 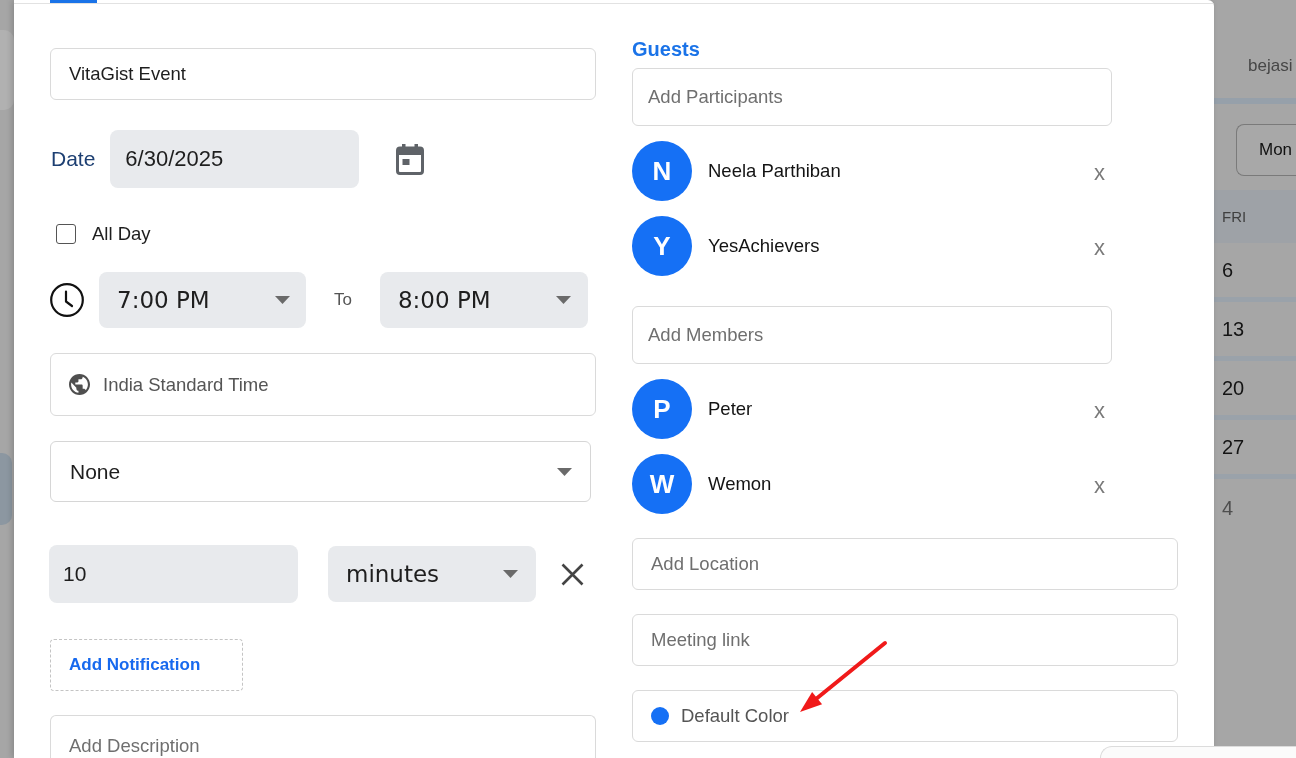 What do you see at coordinates (905, 640) in the screenshot?
I see `meeting-link-field: Meeting link` at bounding box center [905, 640].